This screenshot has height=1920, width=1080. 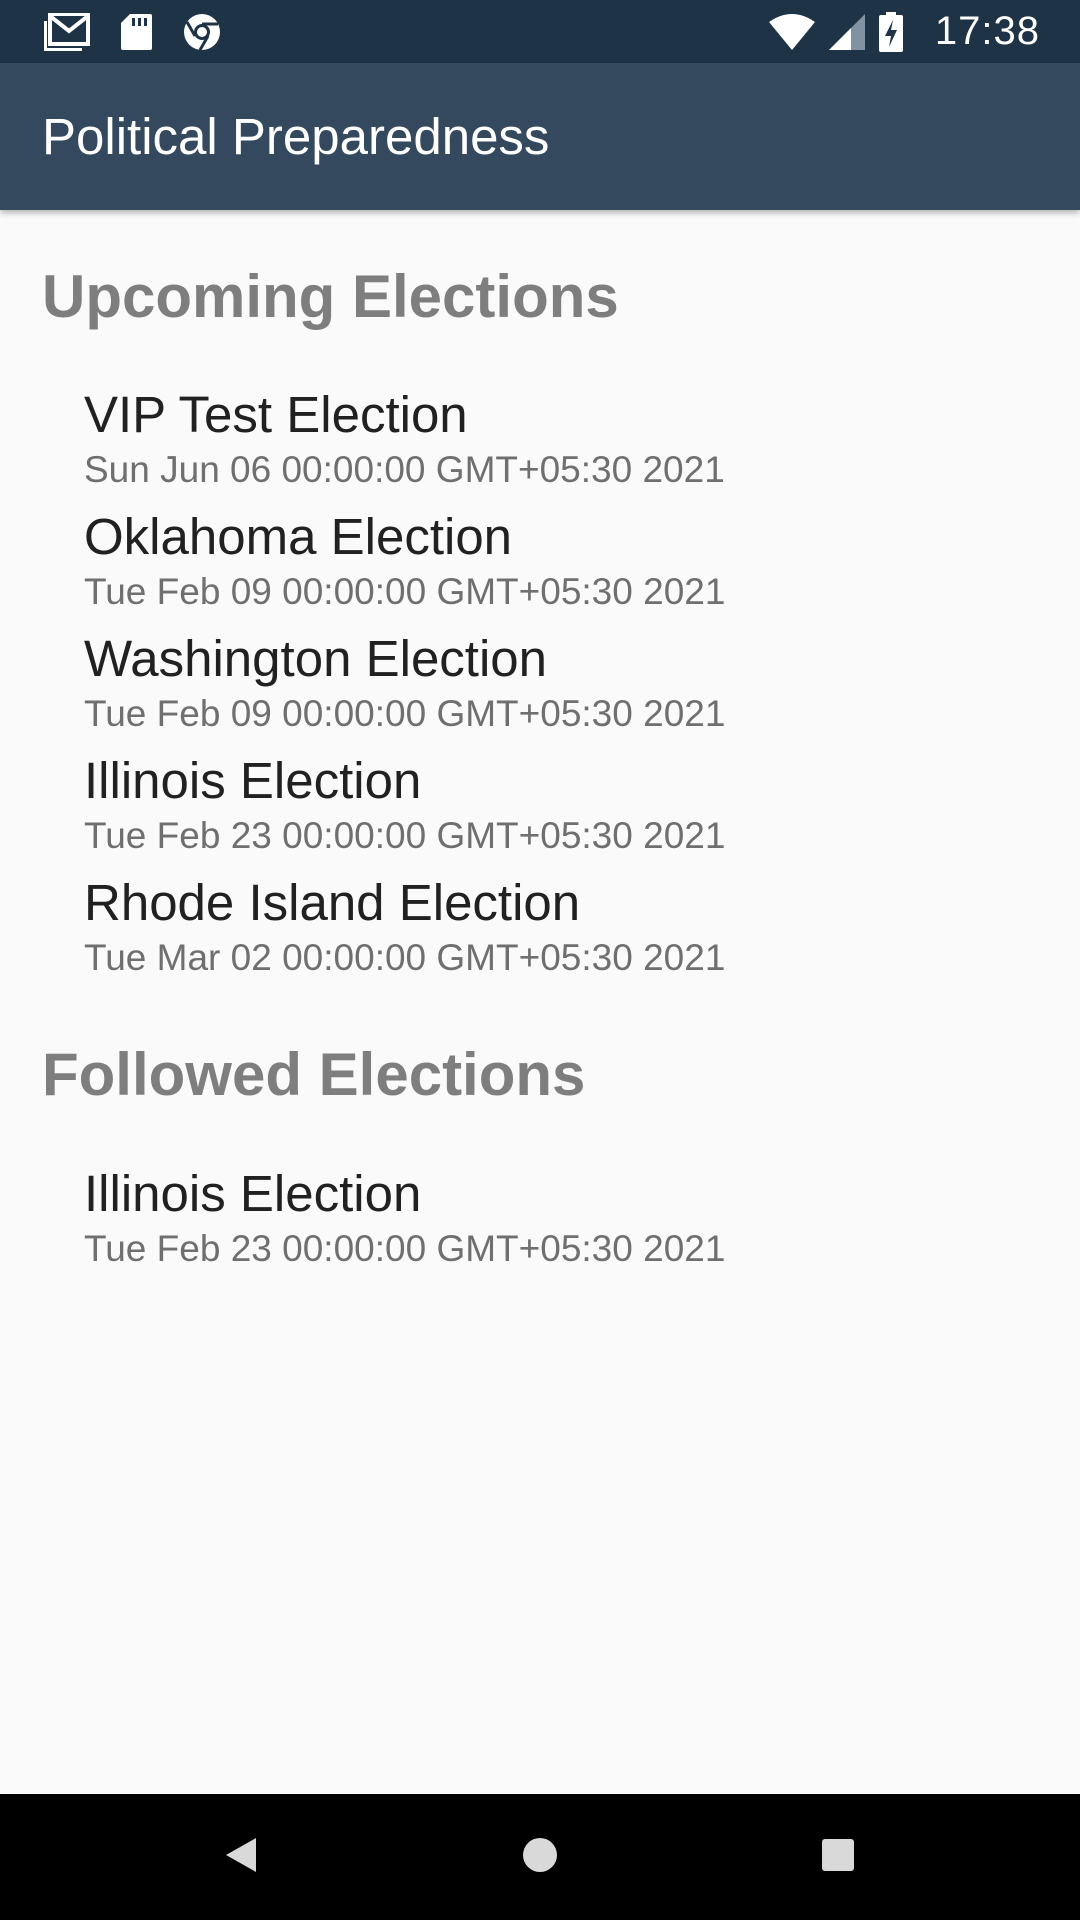 I want to click on election-date: Tue Mar 02 00:00:00 GMT+05:30 2021, so click(x=405, y=957).